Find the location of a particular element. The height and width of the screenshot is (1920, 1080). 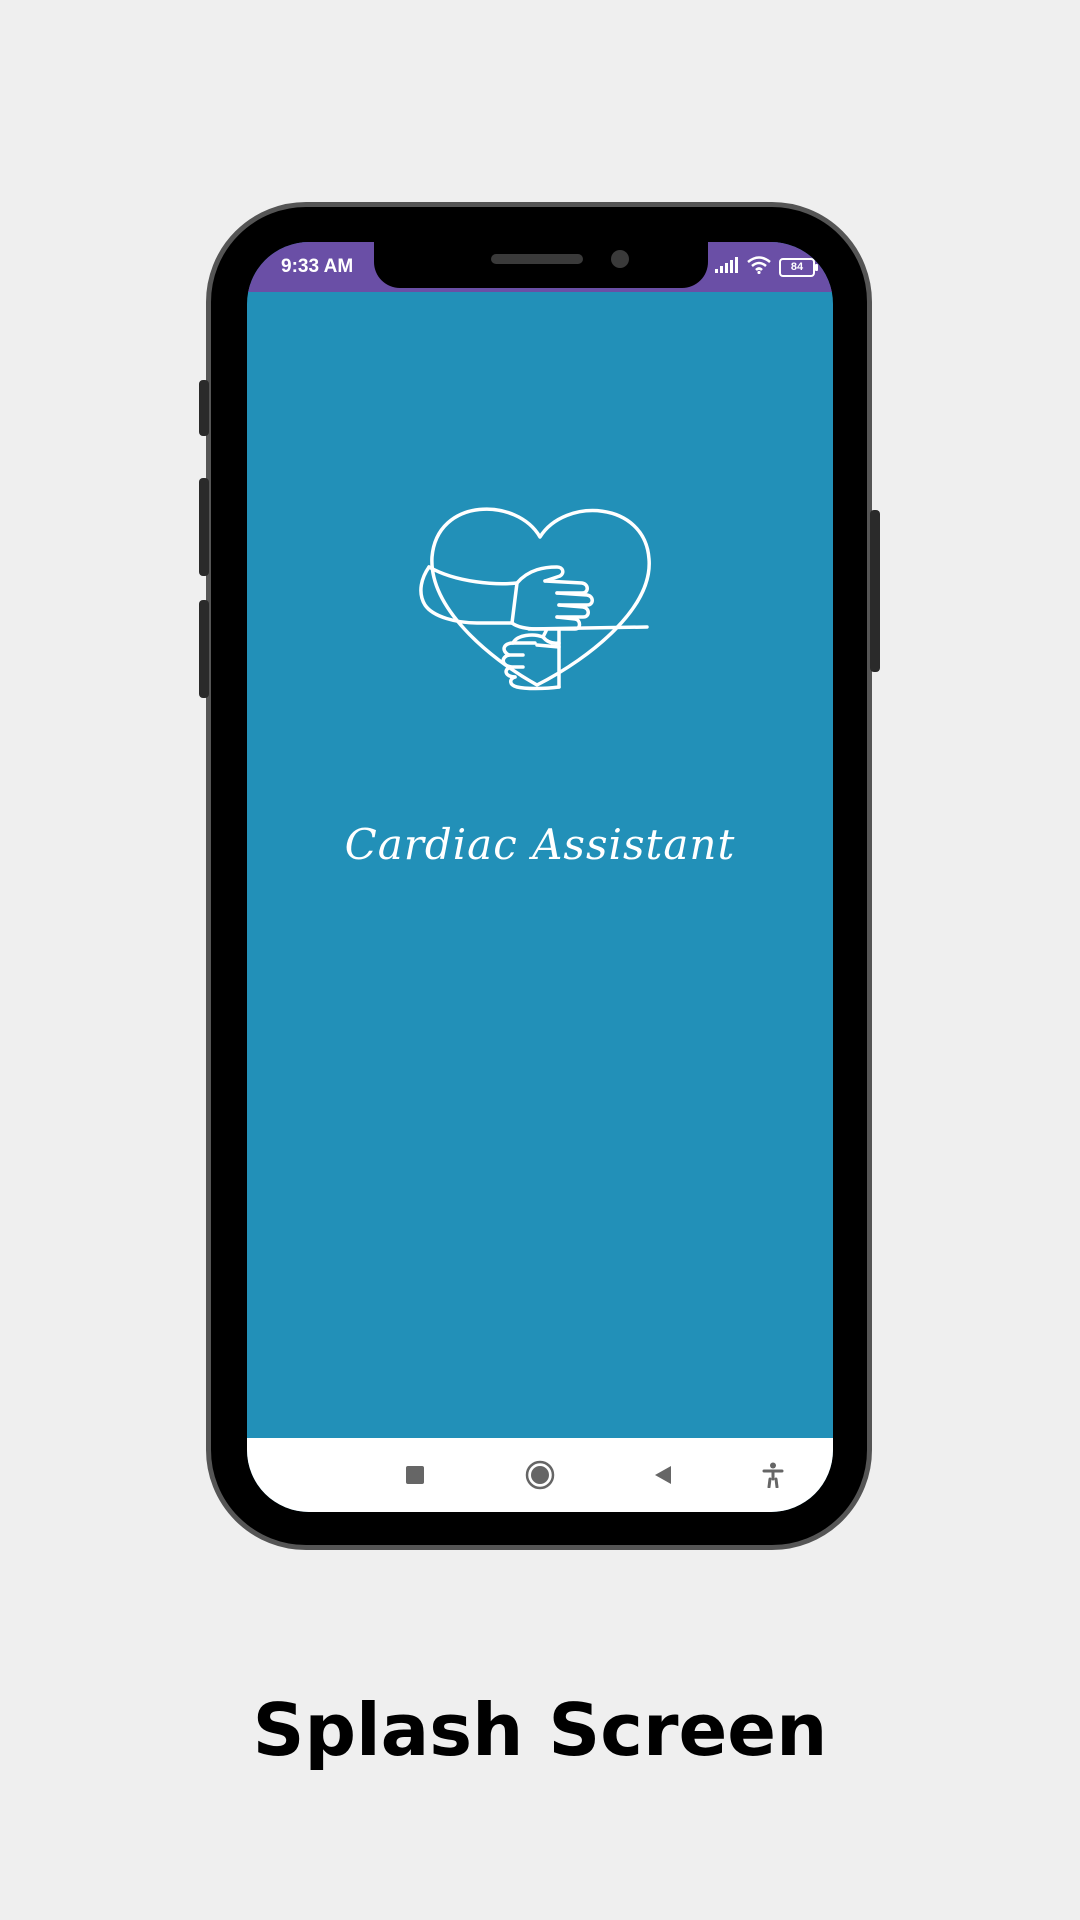

status-bar: 9:33 AM 84 is located at coordinates (540, 267).